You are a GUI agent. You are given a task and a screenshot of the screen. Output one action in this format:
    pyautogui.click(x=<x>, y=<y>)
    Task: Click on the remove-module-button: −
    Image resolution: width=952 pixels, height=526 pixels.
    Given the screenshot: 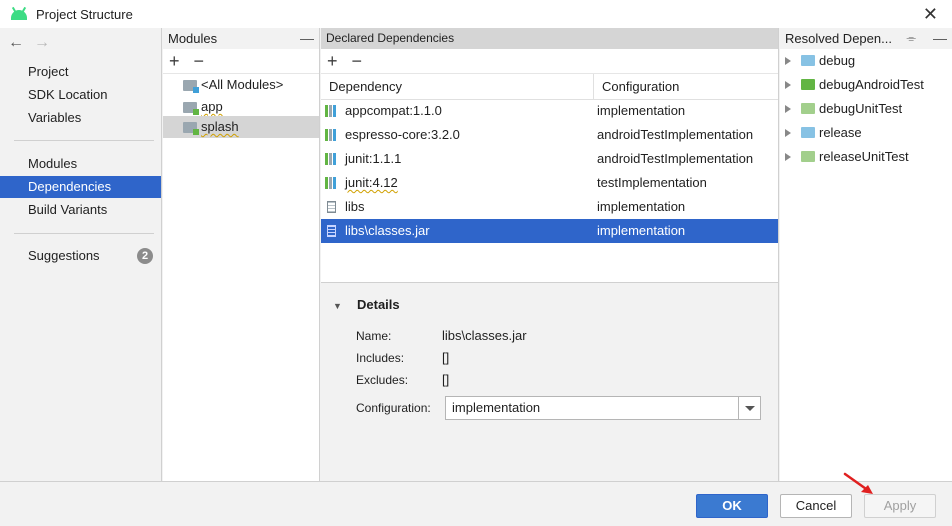 What is the action you would take?
    pyautogui.click(x=199, y=61)
    